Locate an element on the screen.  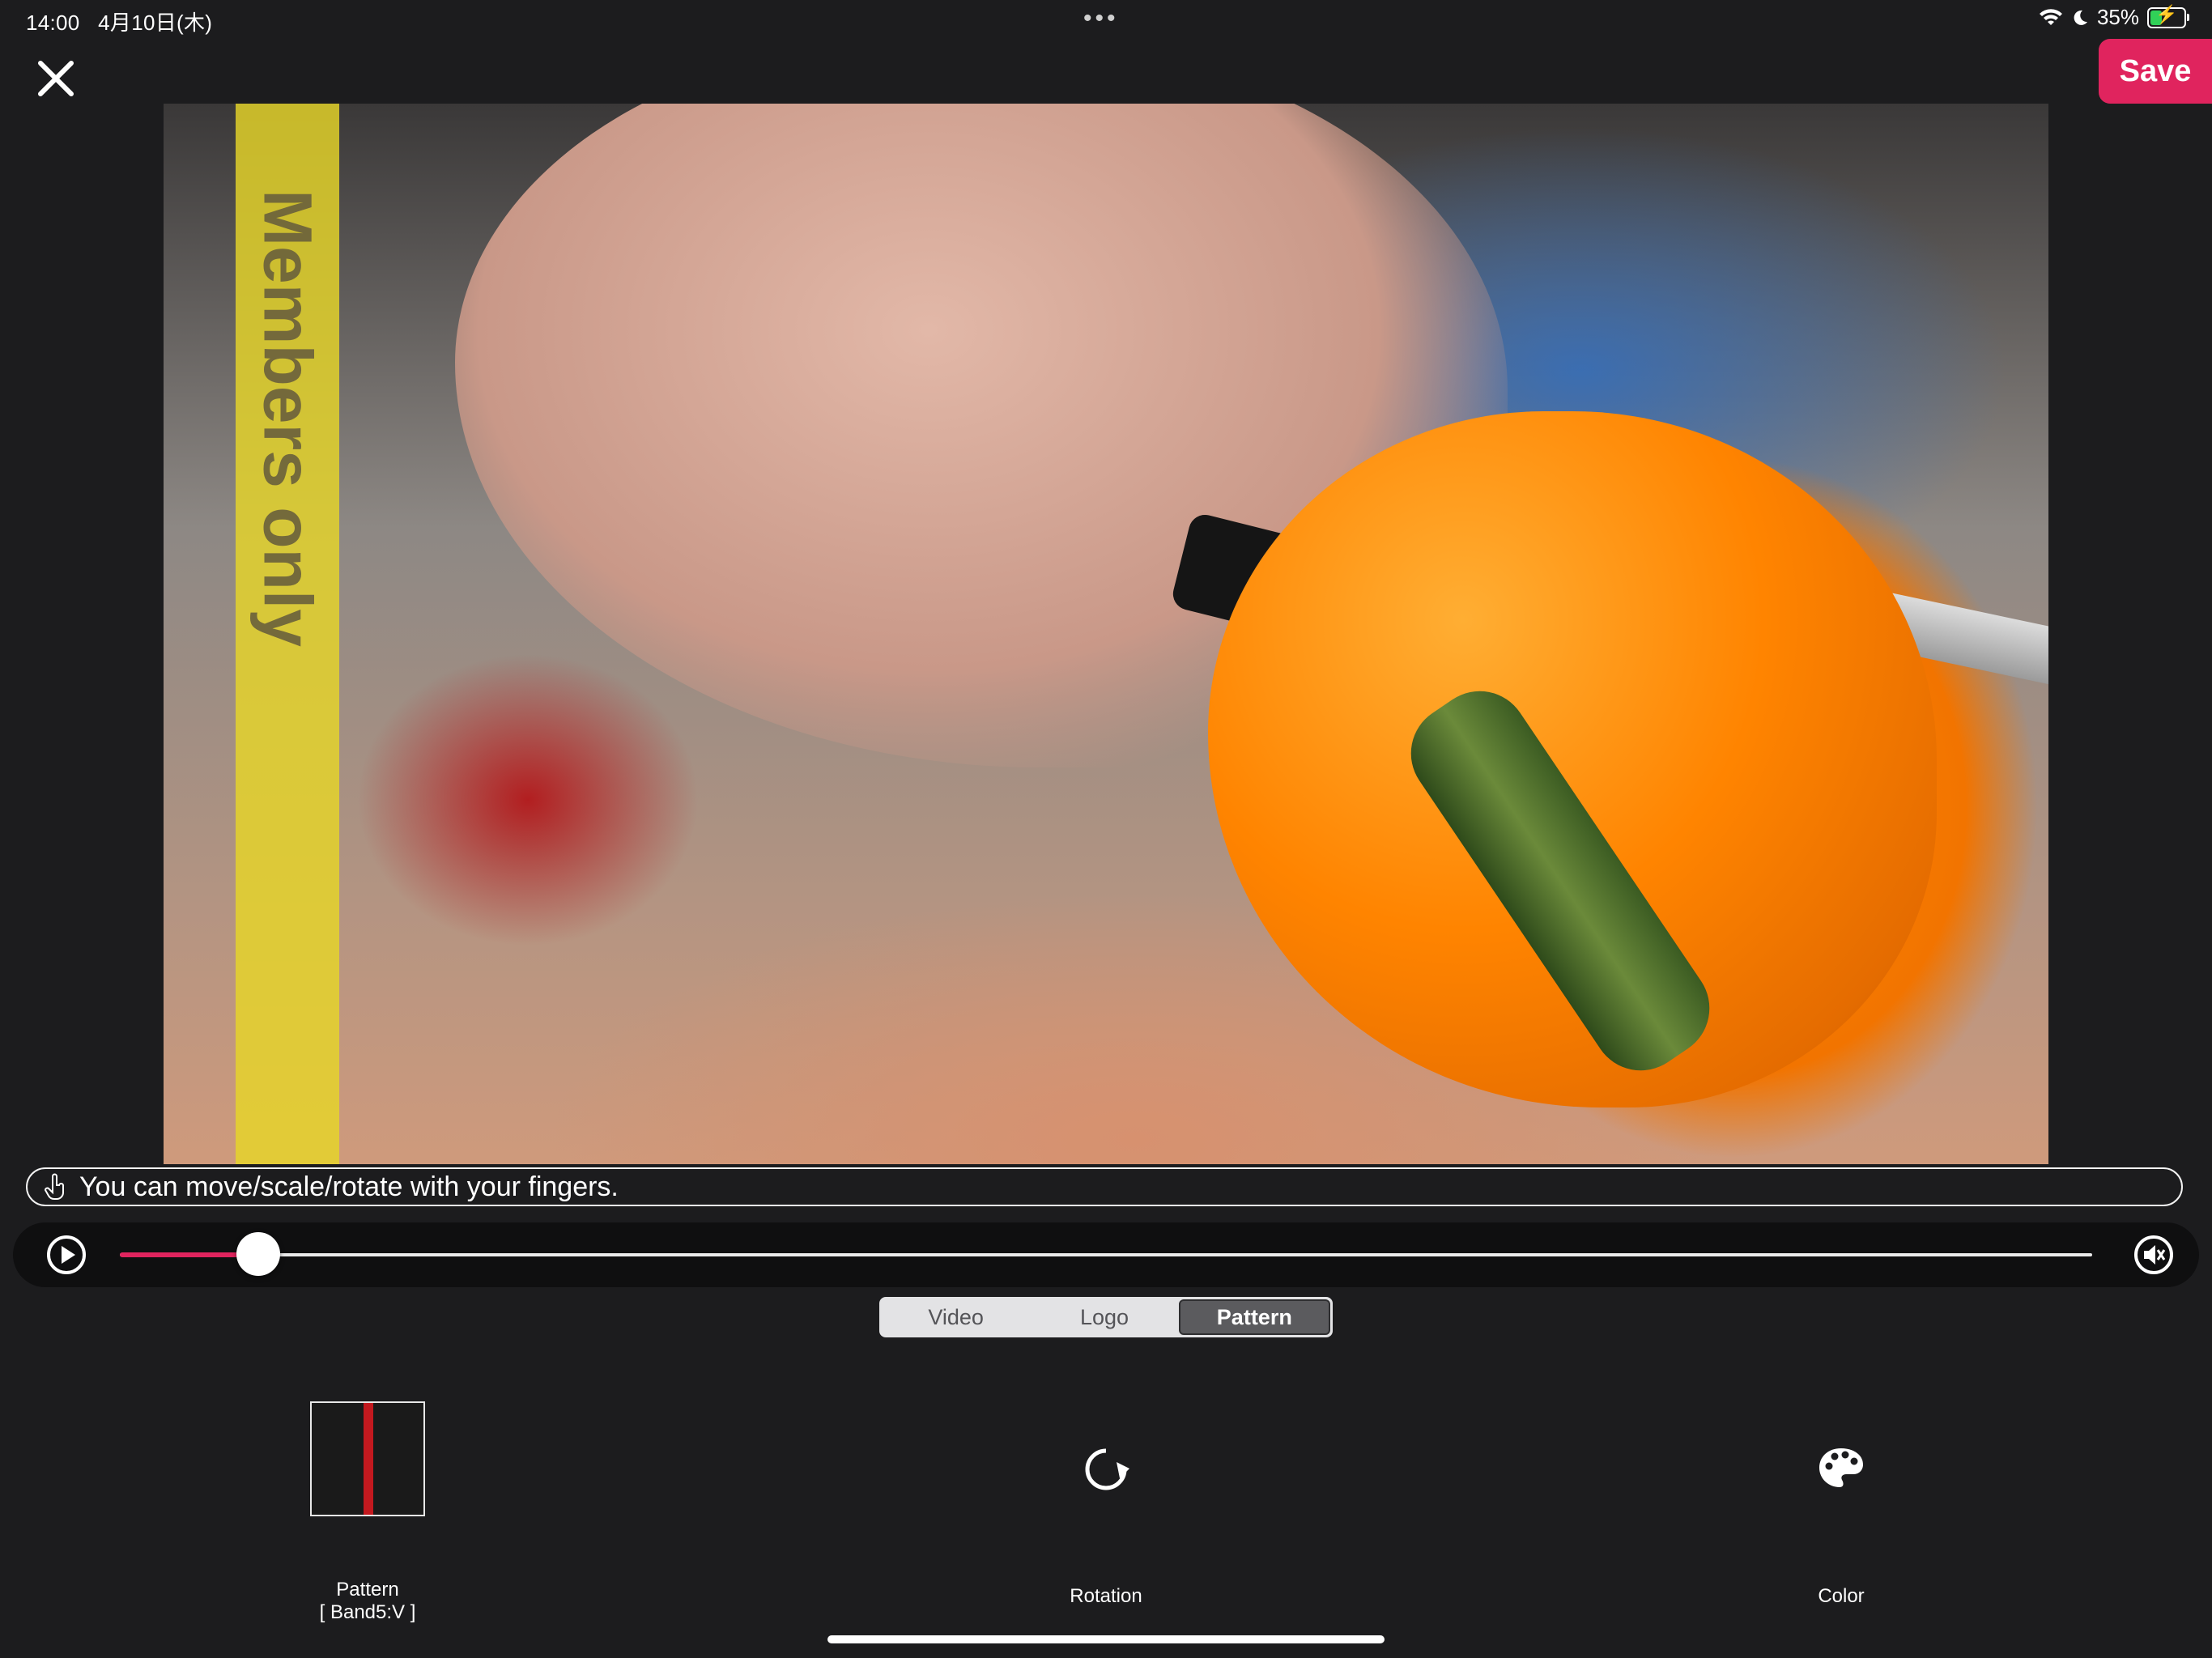
palette-icon is located at coordinates (1841, 1467).